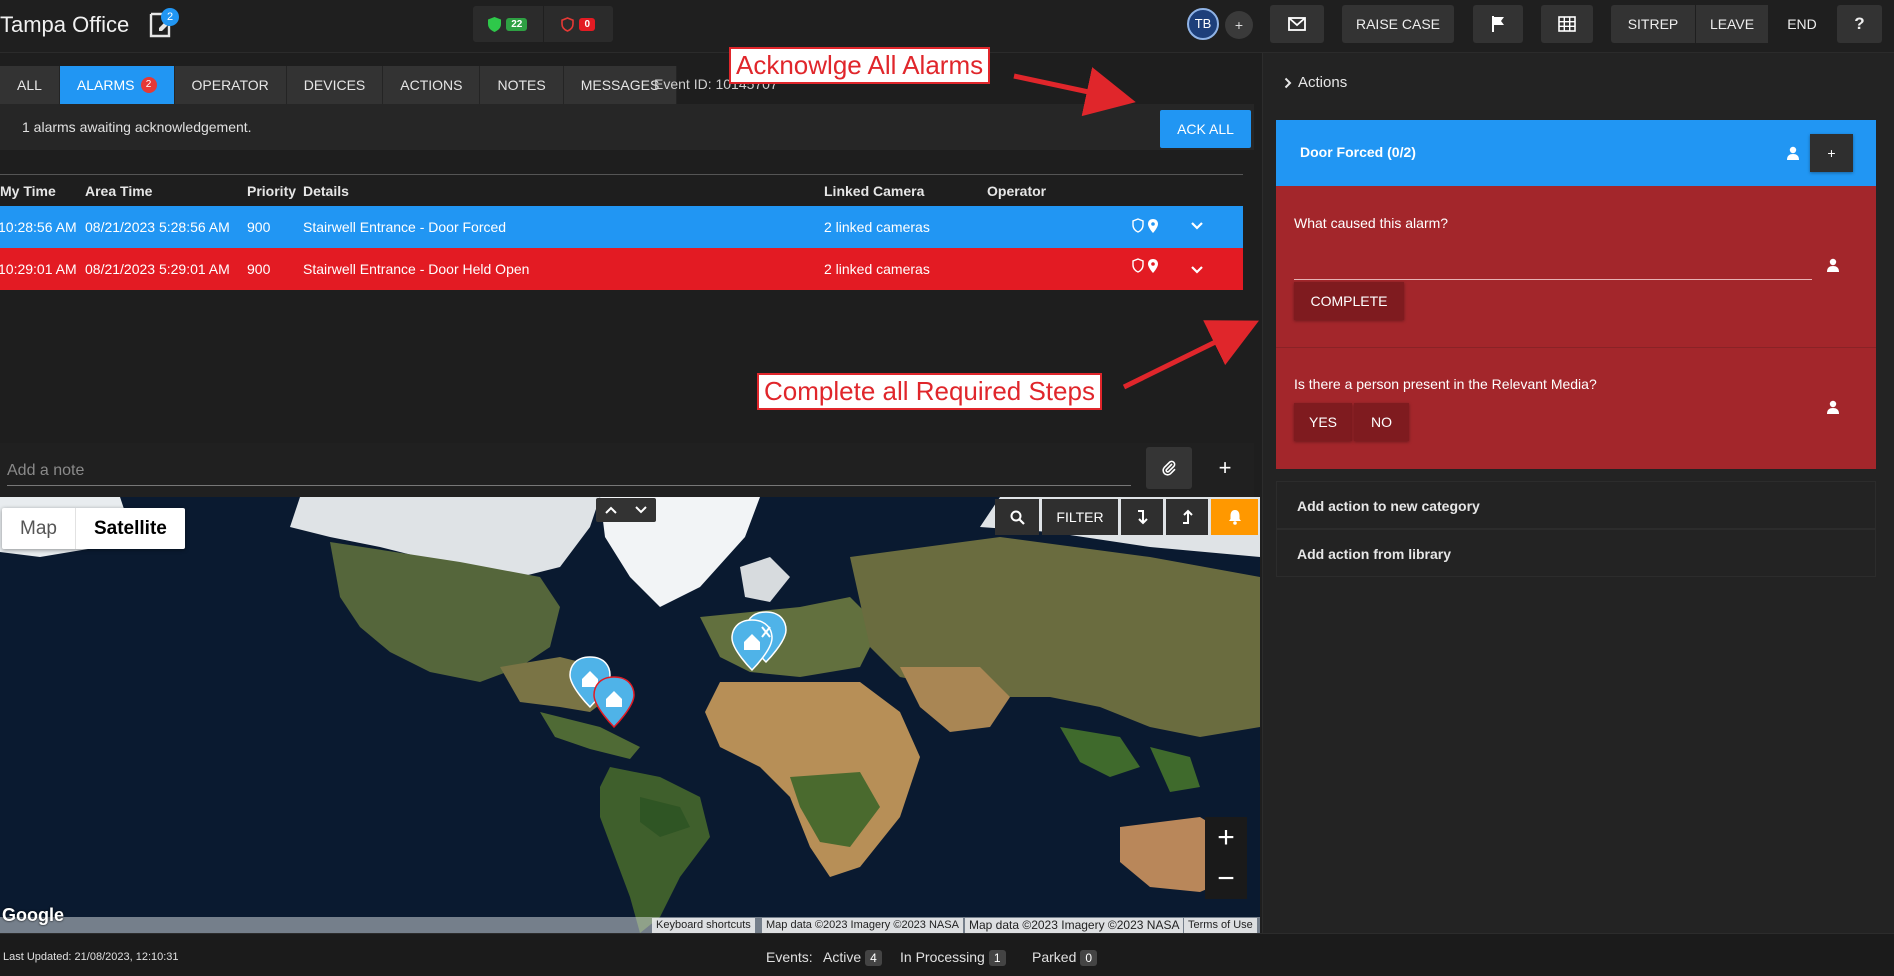 Image resolution: width=1894 pixels, height=976 pixels. I want to click on cell-details: Stairwell Entrance - Door Forced, so click(405, 227).